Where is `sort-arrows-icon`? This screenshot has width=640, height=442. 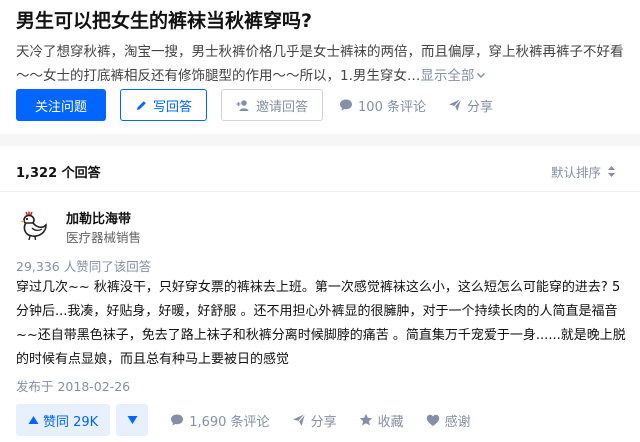 sort-arrows-icon is located at coordinates (611, 171).